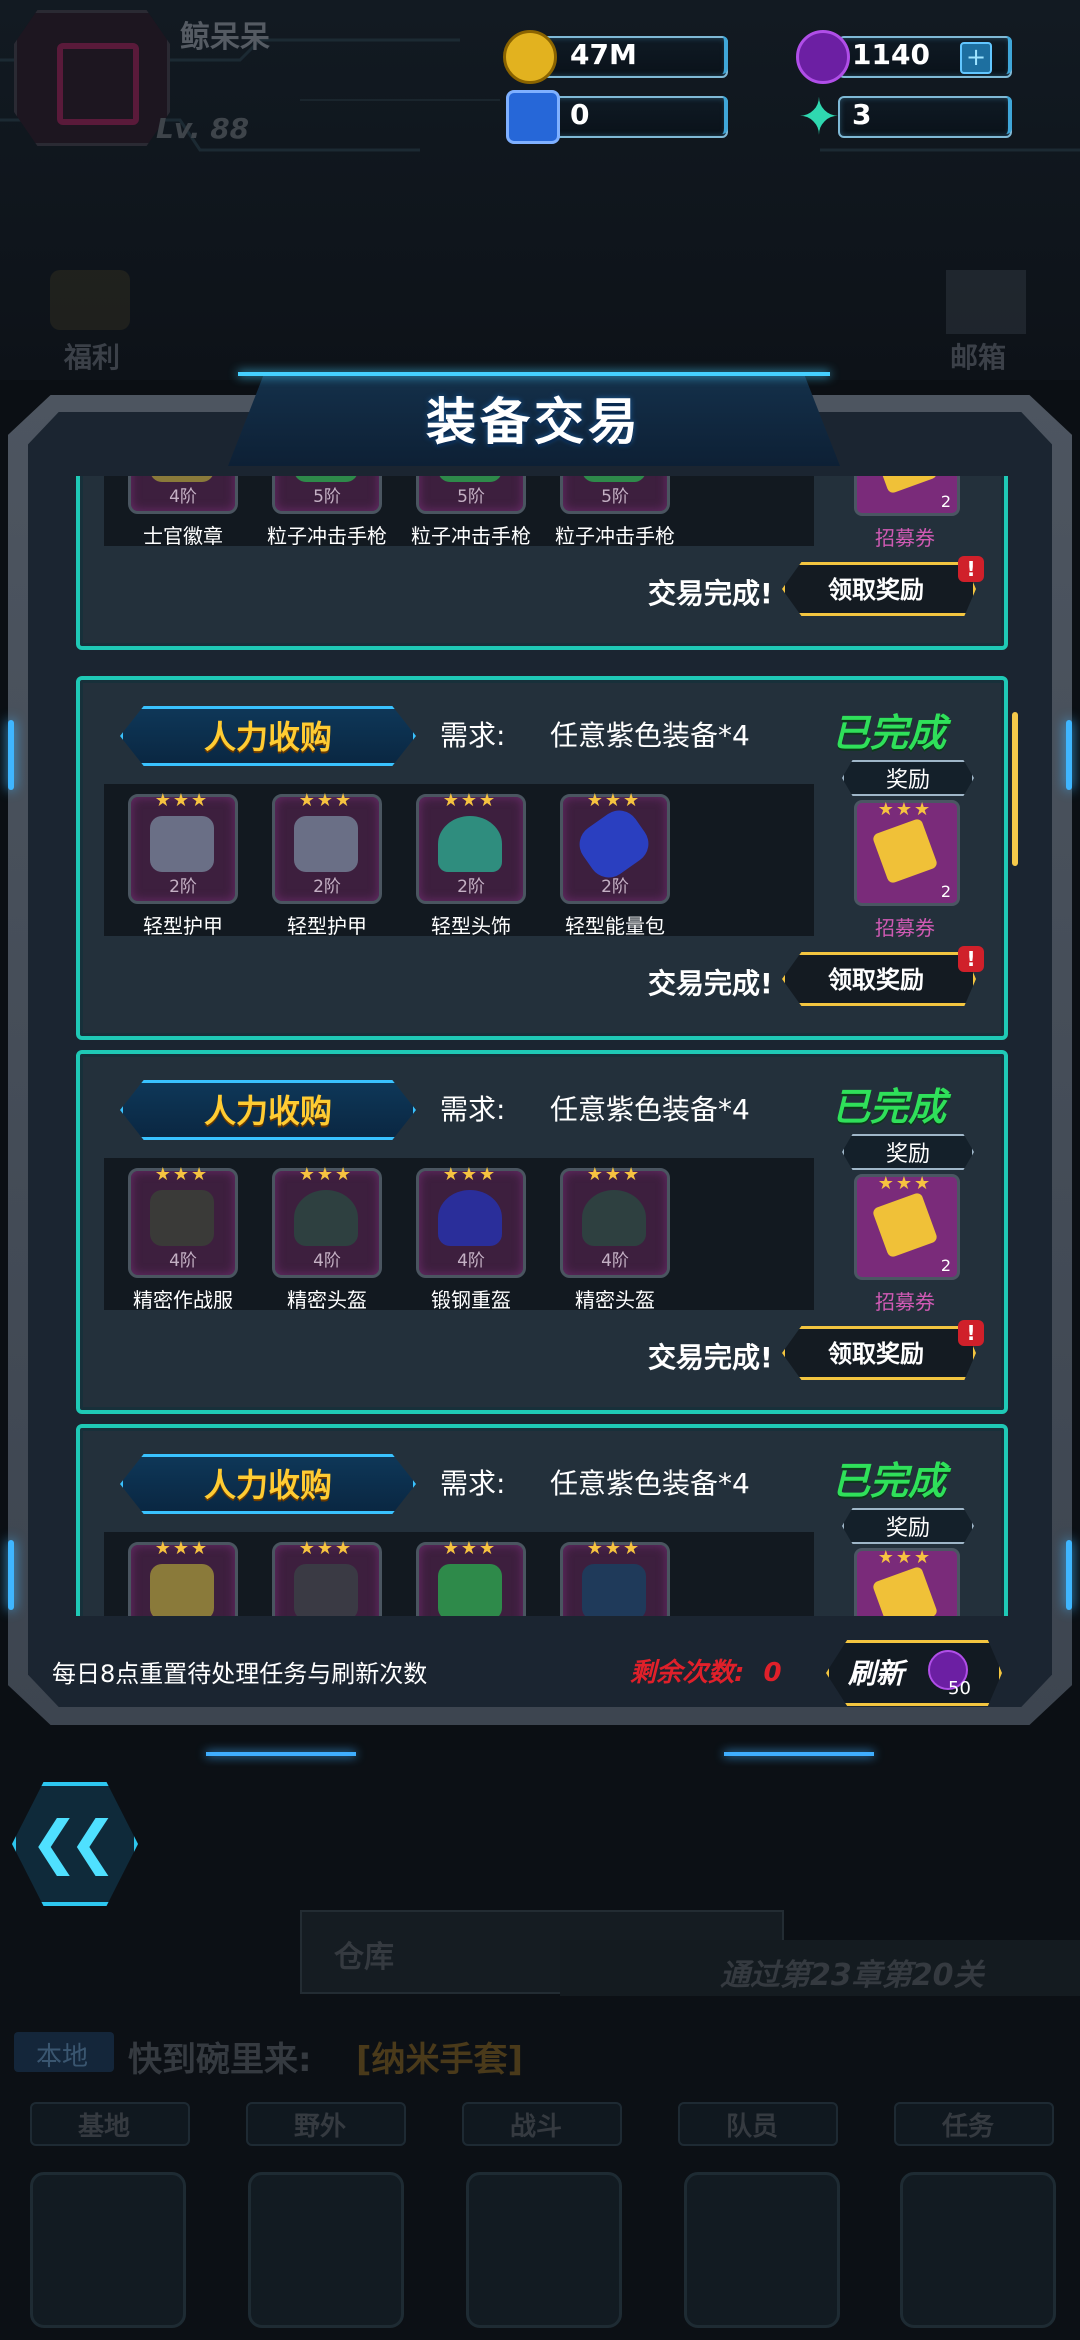 This screenshot has height=2340, width=1080. Describe the element at coordinates (544, 2250) in the screenshot. I see `battle-icon` at that location.